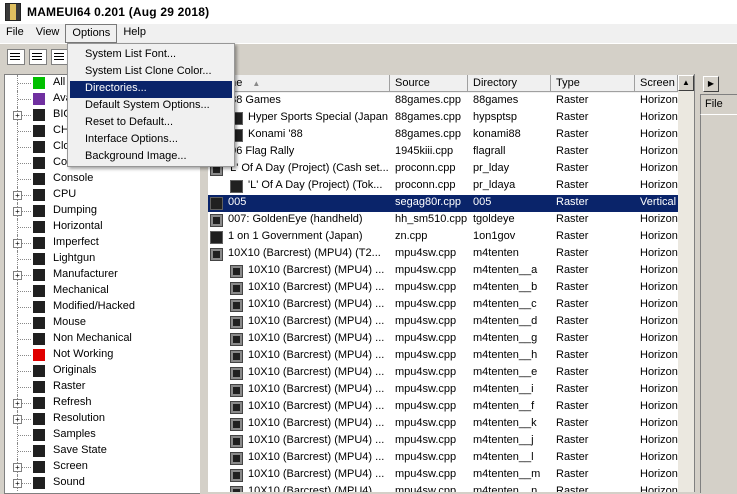 This screenshot has width=737, height=494. Describe the element at coordinates (429, 83) in the screenshot. I see `column-header-source: Source` at that location.